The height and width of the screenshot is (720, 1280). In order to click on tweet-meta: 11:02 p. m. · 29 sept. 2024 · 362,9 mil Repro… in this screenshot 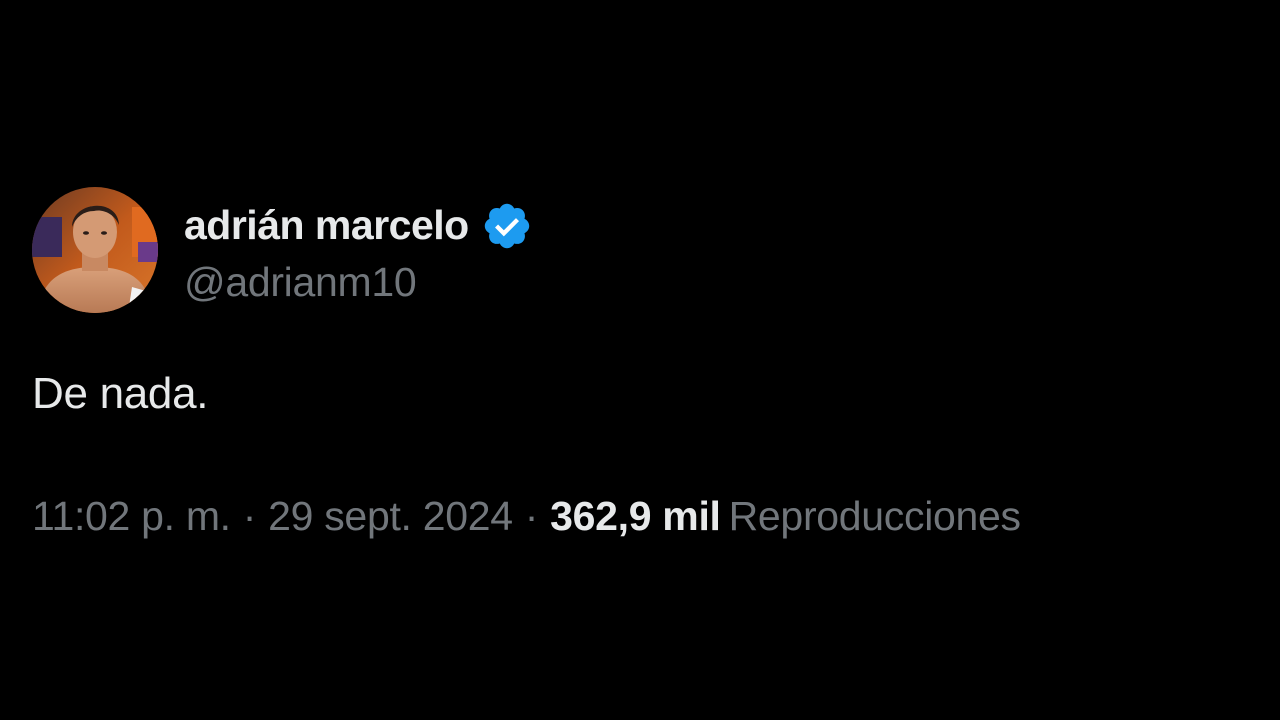, I will do `click(640, 516)`.